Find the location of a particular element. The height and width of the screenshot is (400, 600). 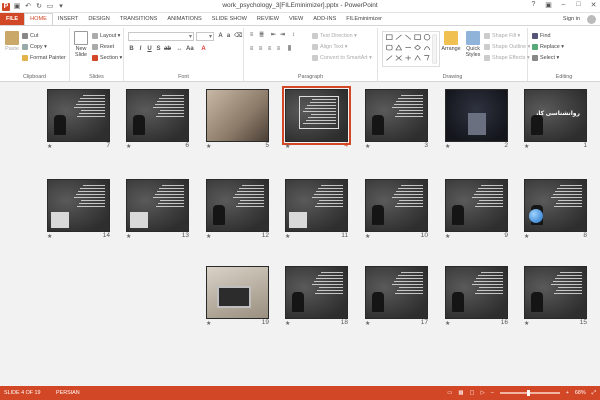

align-text-button: Align Text ▾ is located at coordinates (330, 47).